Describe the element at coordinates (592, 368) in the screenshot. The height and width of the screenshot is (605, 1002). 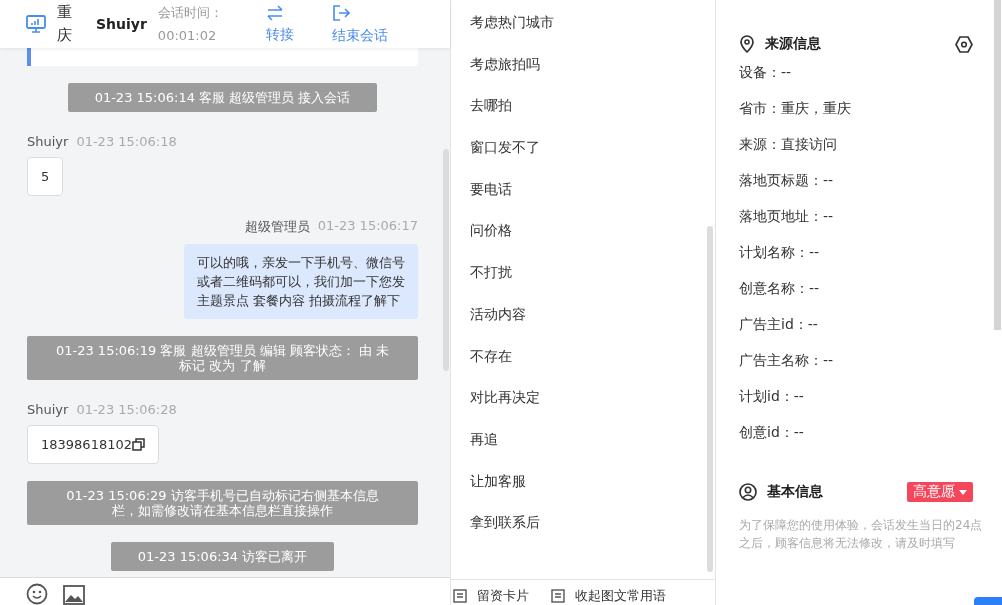
I see `quick-reply-item: 不存在` at that location.